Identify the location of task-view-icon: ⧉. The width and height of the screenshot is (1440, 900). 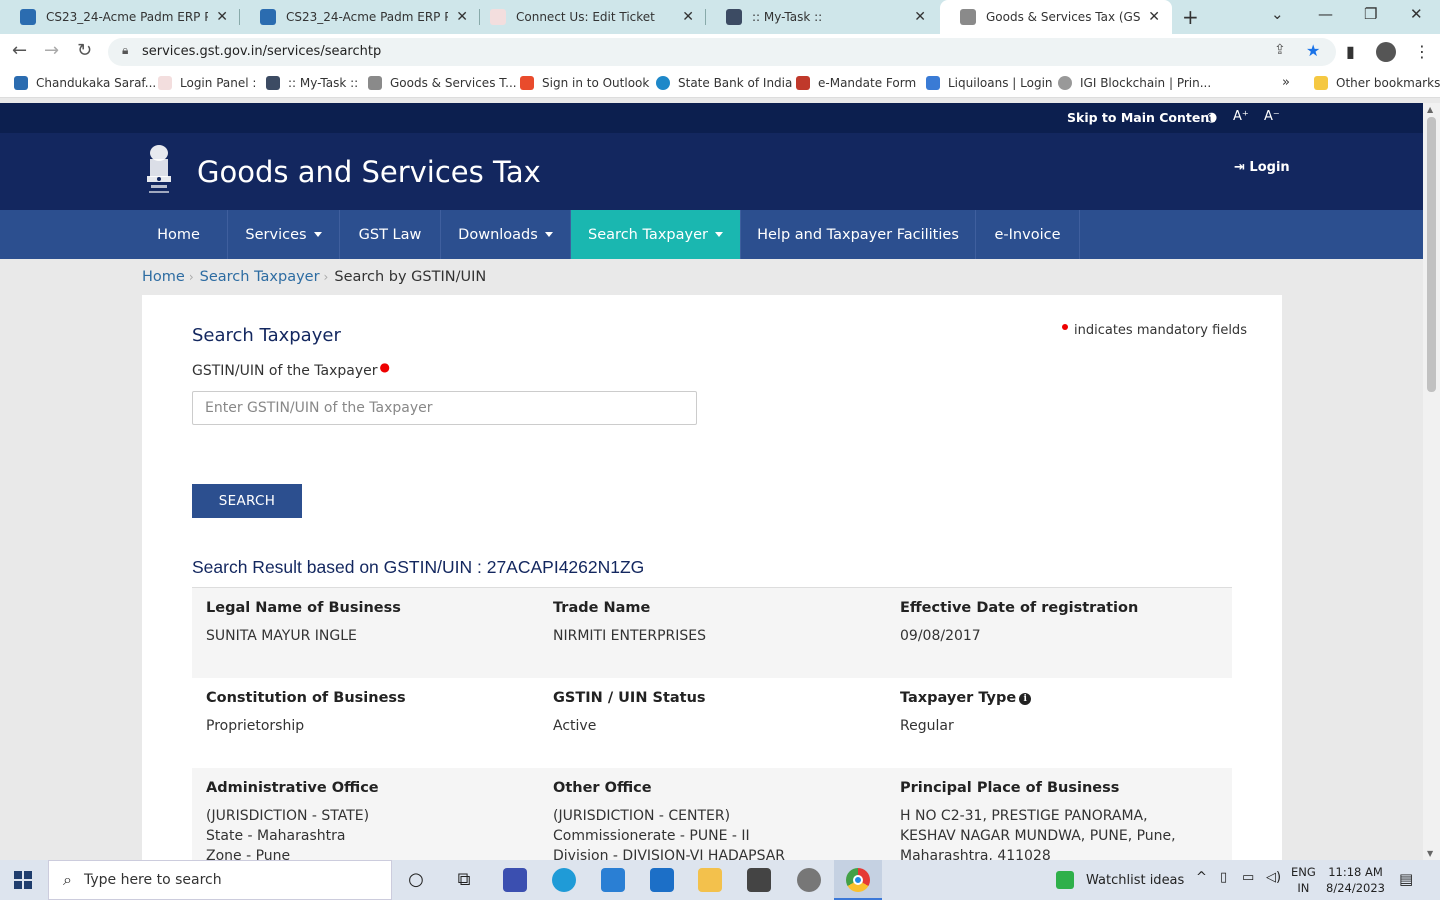
(464, 880).